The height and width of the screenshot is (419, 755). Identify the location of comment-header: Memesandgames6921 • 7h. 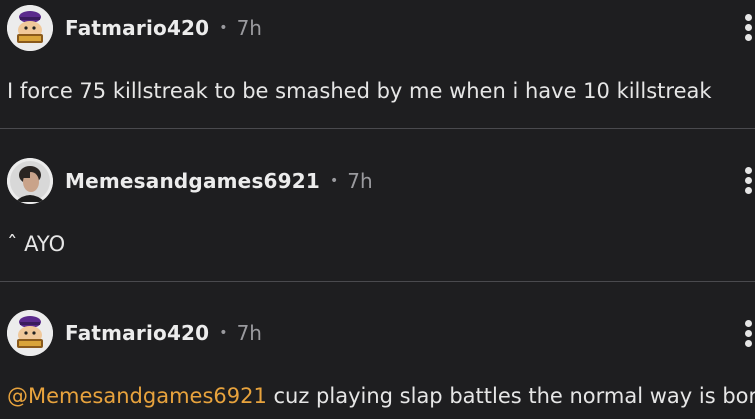
(190, 181).